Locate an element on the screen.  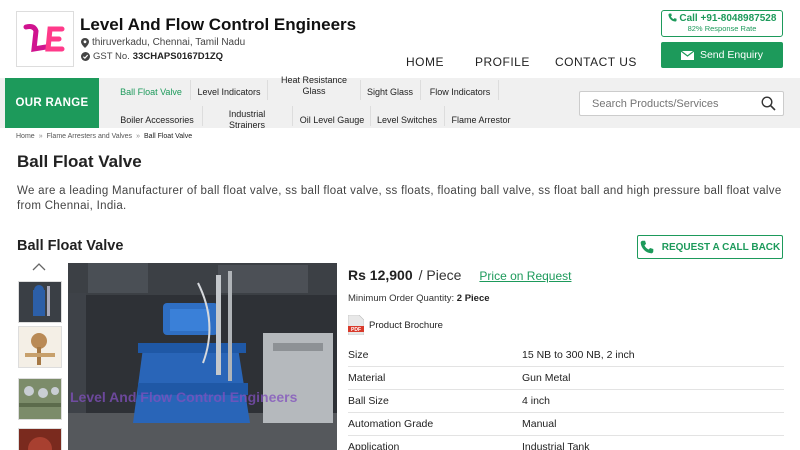
category-label: Heat Resistance Glass is located at coordinates (314, 85).